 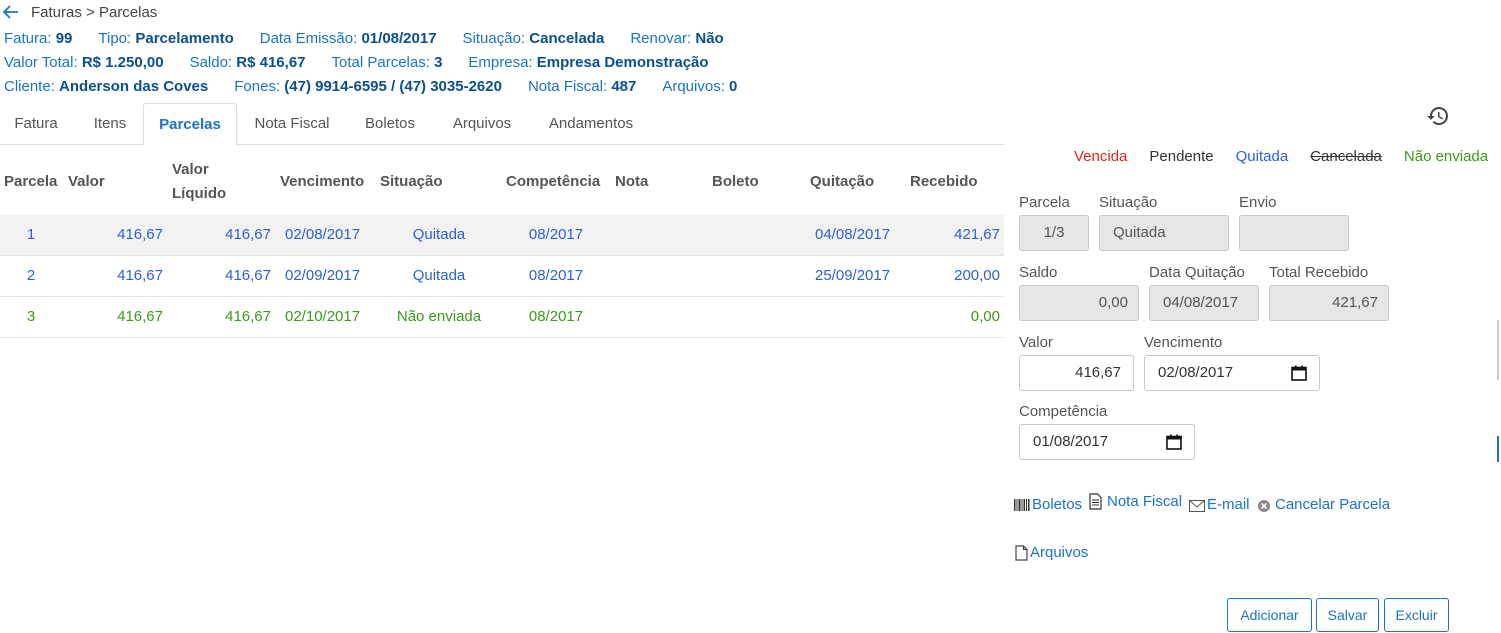 What do you see at coordinates (184, 38) in the screenshot?
I see `header-tipo-value: Parcelamento` at bounding box center [184, 38].